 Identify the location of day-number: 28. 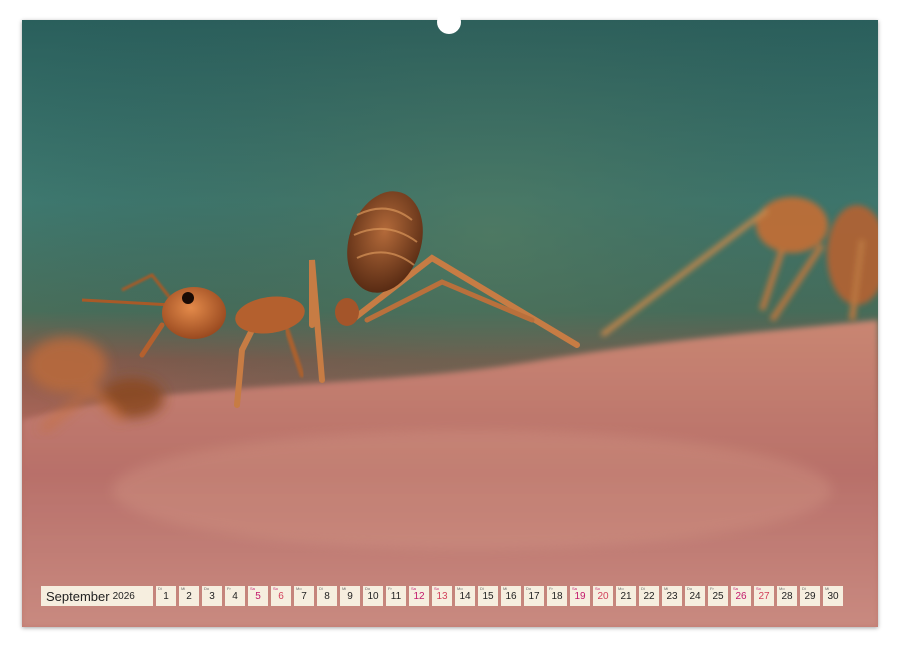
(787, 596).